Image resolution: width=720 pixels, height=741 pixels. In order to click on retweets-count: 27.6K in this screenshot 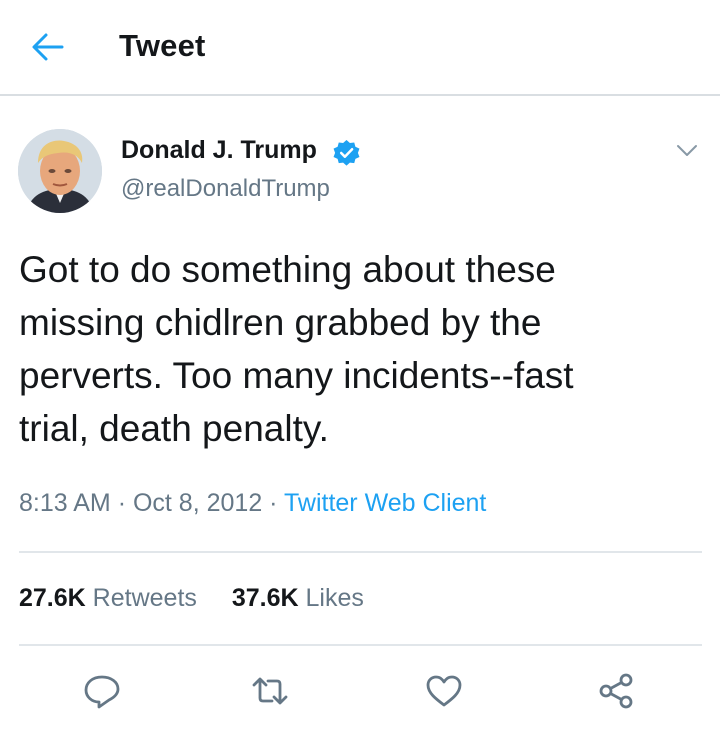, I will do `click(52, 598)`.